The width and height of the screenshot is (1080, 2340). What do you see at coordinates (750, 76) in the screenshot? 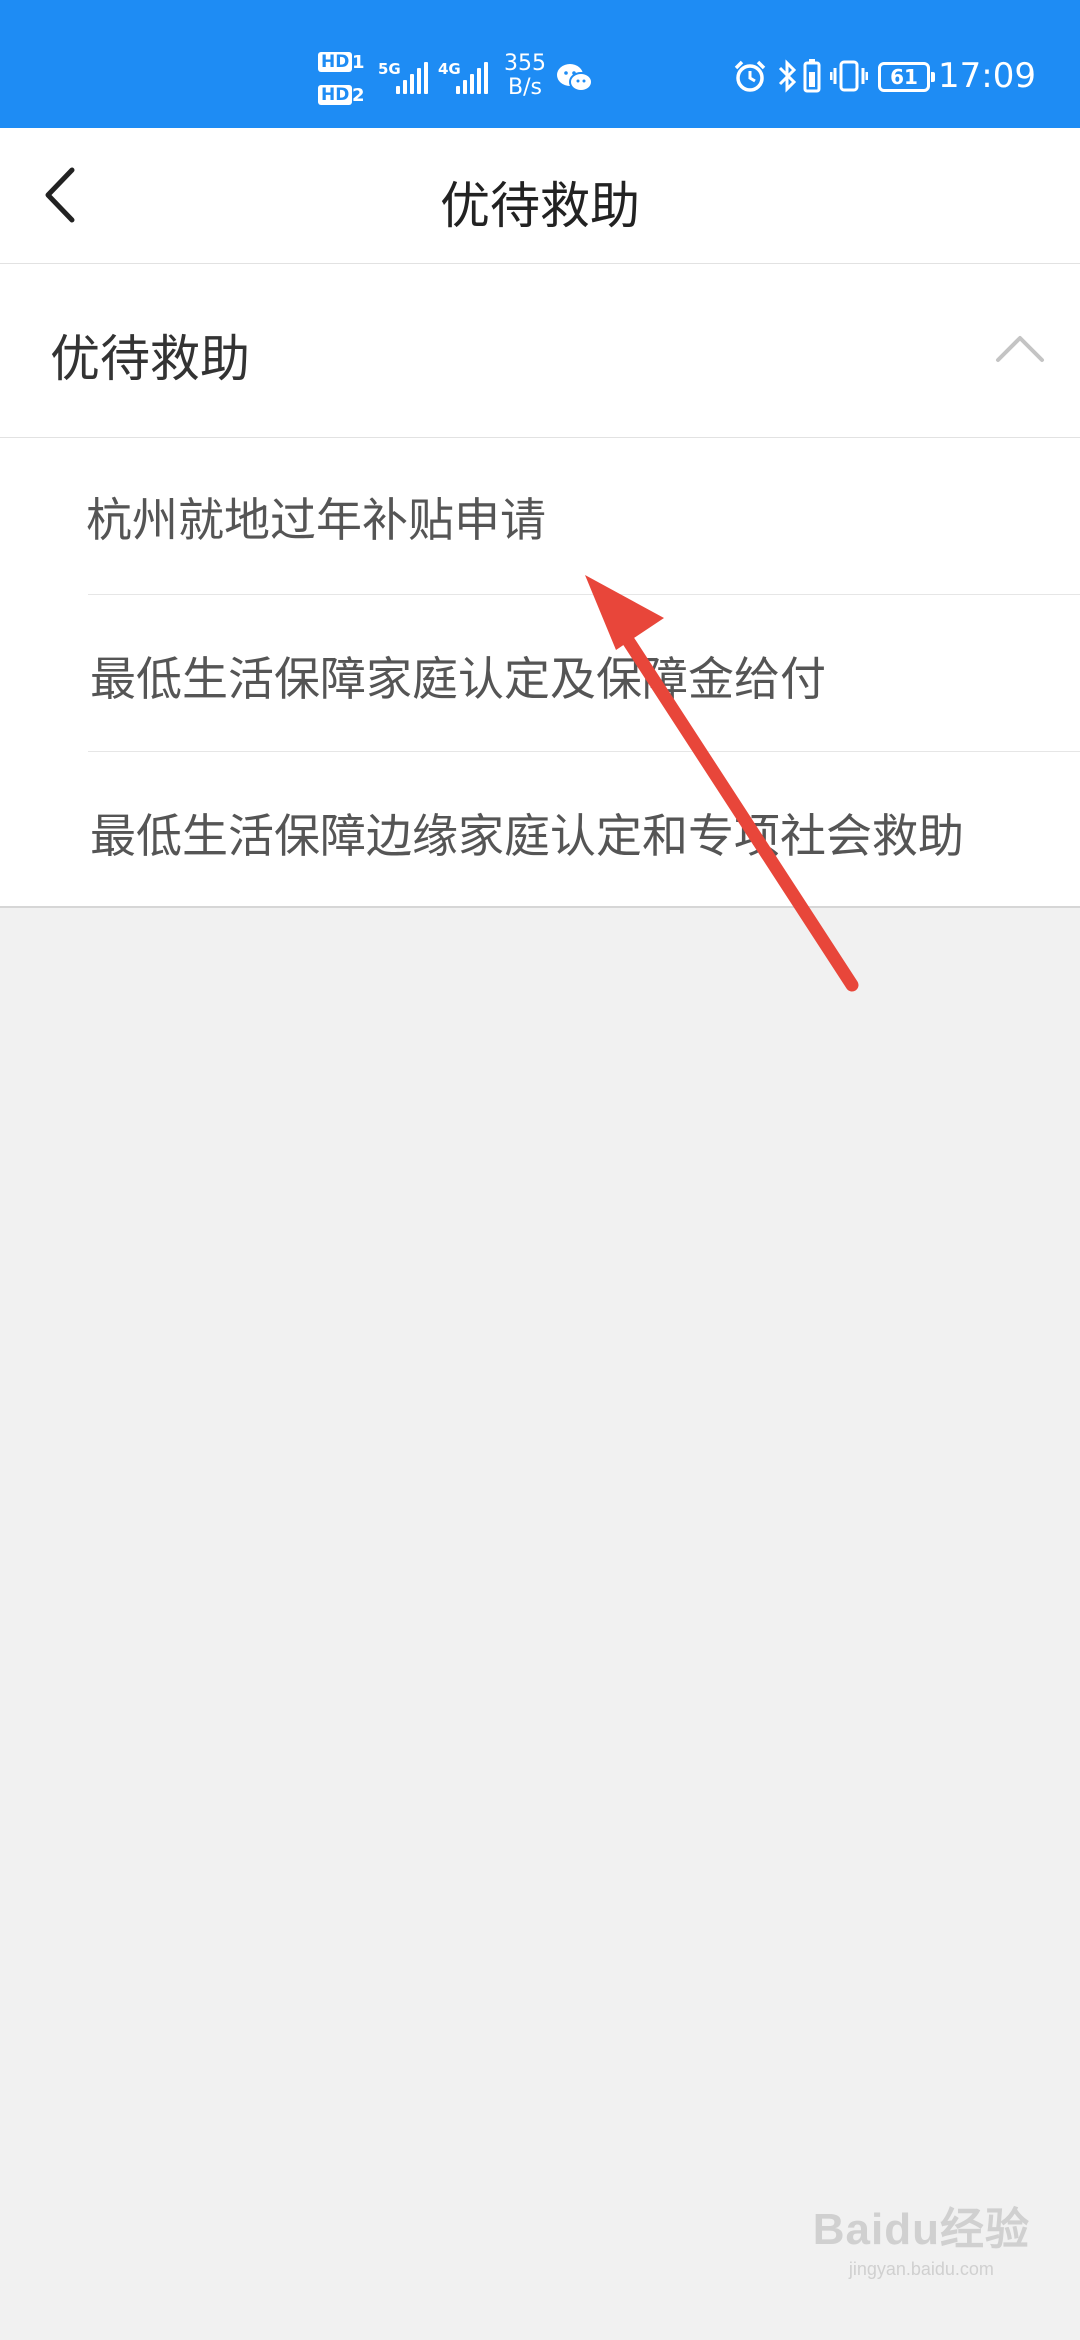
I see `alarm-icon` at bounding box center [750, 76].